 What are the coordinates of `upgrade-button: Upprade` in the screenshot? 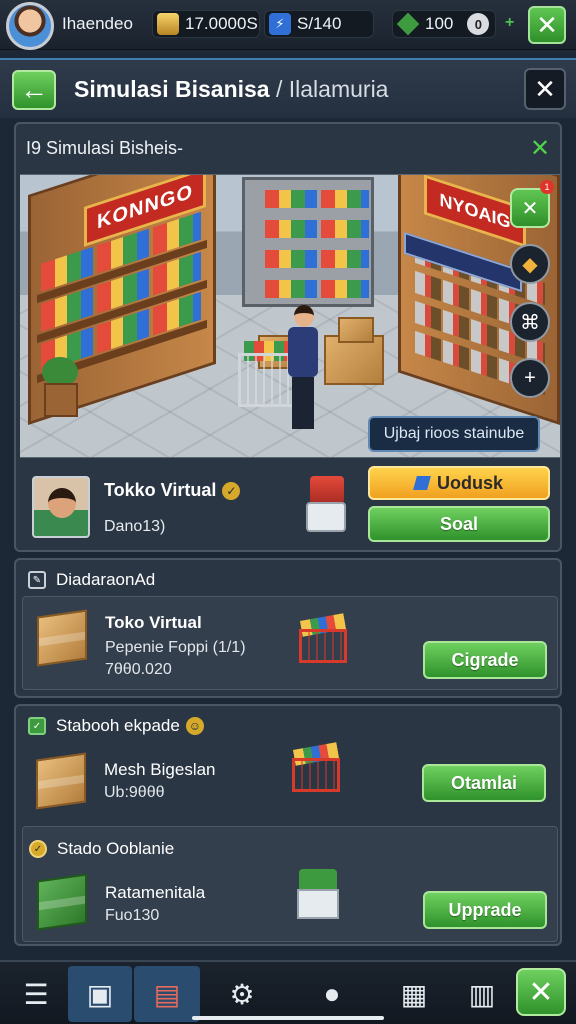 It's located at (485, 910).